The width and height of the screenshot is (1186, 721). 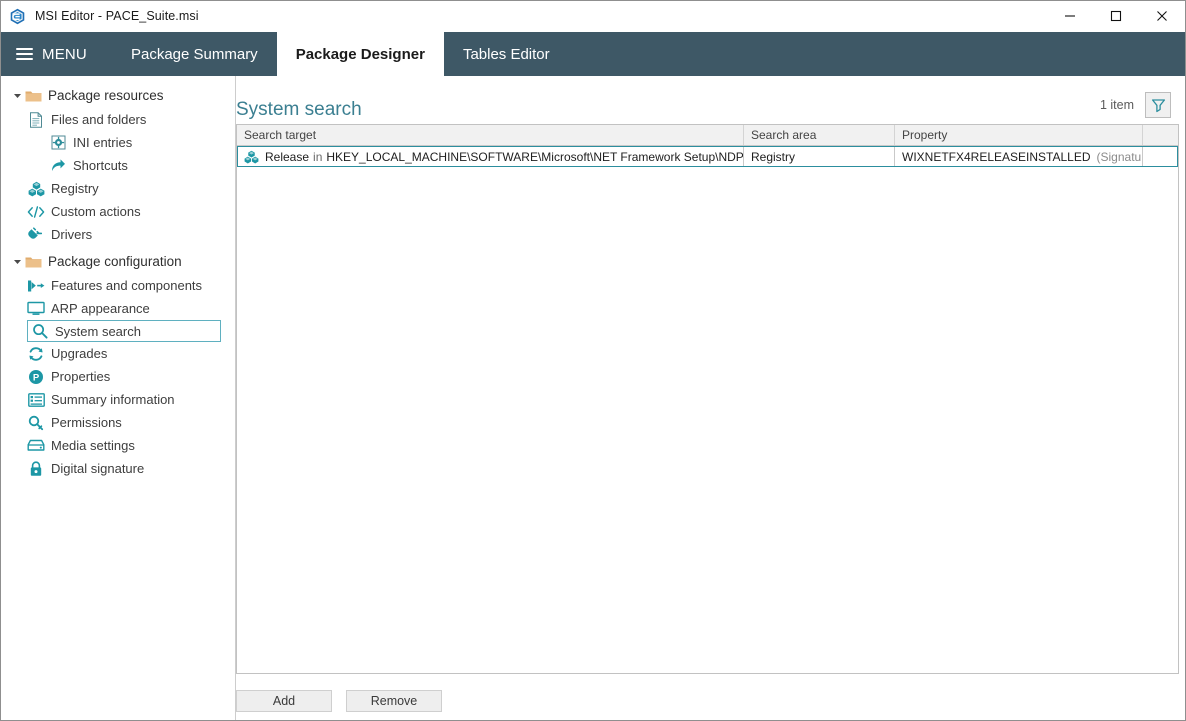 I want to click on sidebar-item-label: ARP appearance, so click(x=100, y=308).